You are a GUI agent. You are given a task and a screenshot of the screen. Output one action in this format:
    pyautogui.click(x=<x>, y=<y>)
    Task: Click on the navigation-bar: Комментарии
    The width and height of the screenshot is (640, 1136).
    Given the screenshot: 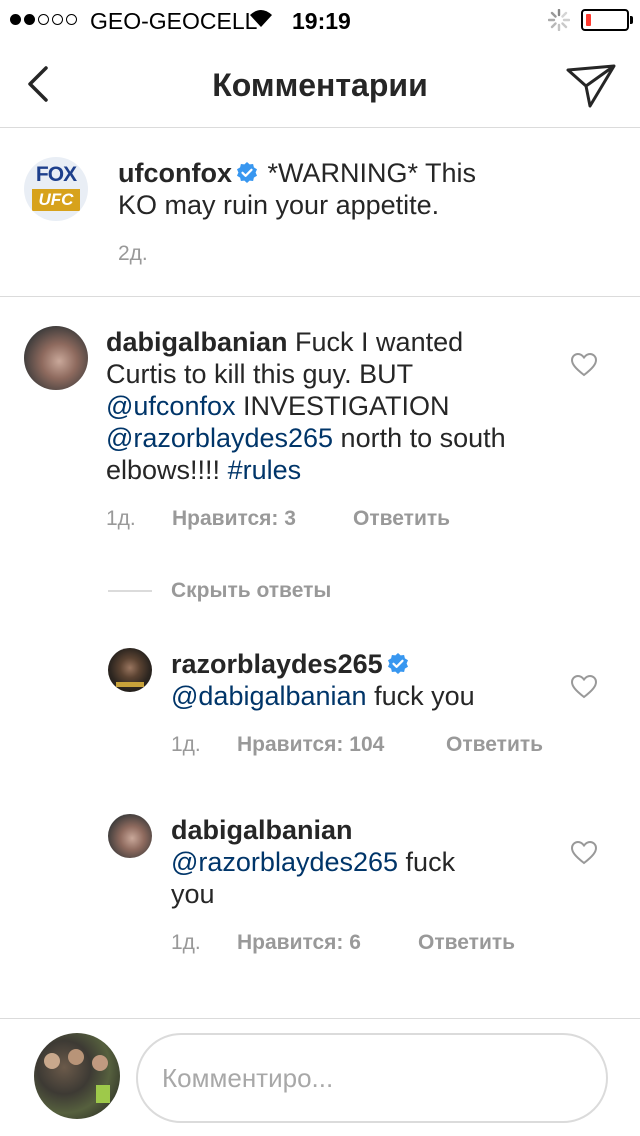 What is the action you would take?
    pyautogui.click(x=320, y=84)
    